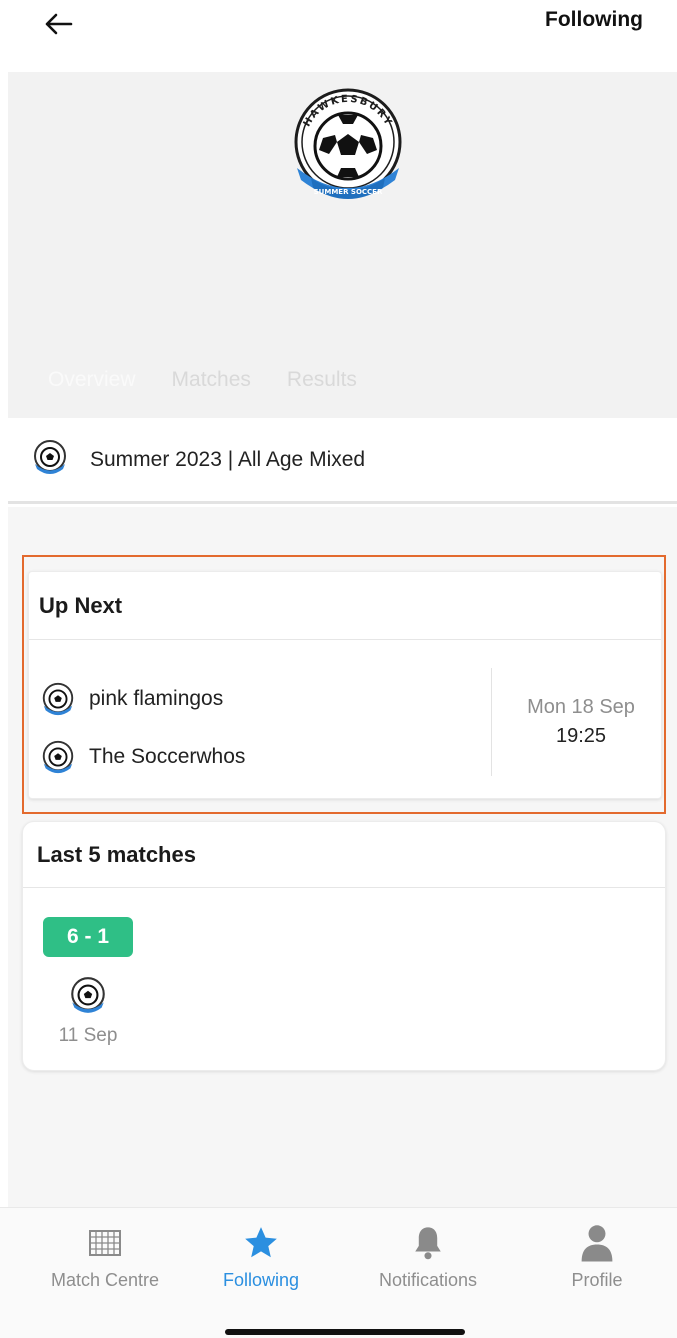 This screenshot has width=677, height=1338. Describe the element at coordinates (228, 459) in the screenshot. I see `competition-label: Summer 2023 | All Age Mixed` at that location.